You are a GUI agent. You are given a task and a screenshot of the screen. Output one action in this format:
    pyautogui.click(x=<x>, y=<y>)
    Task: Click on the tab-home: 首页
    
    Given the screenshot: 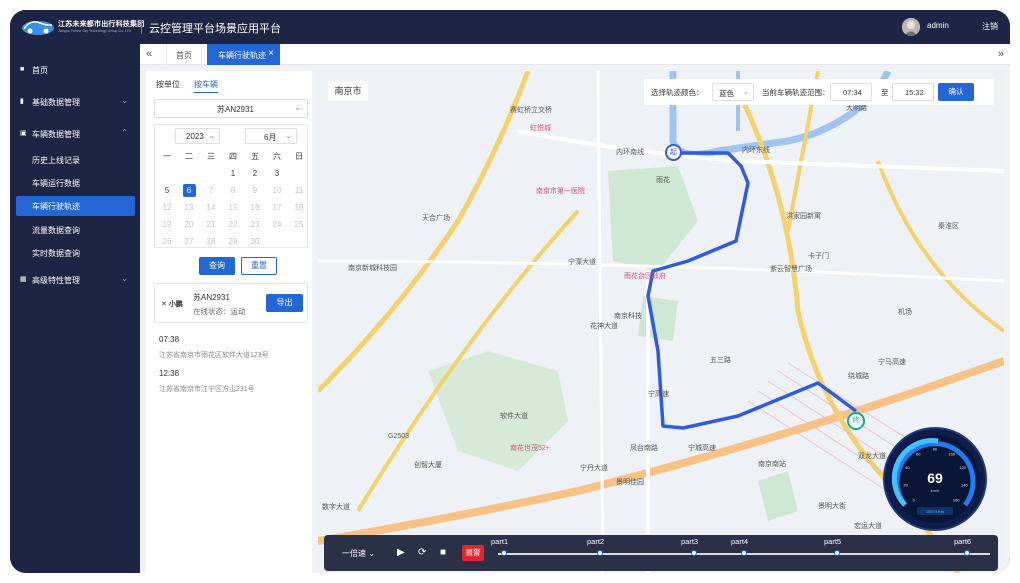 What is the action you would take?
    pyautogui.click(x=184, y=54)
    